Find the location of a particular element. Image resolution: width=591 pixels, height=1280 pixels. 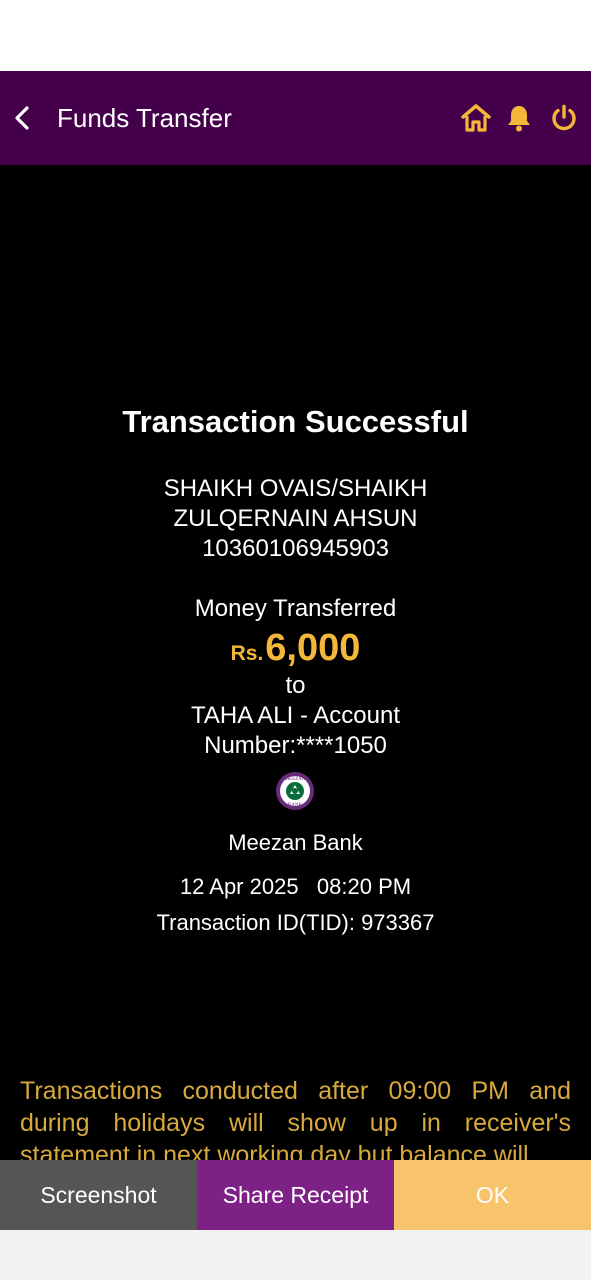

status-title: Transaction Successful is located at coordinates (295, 421).